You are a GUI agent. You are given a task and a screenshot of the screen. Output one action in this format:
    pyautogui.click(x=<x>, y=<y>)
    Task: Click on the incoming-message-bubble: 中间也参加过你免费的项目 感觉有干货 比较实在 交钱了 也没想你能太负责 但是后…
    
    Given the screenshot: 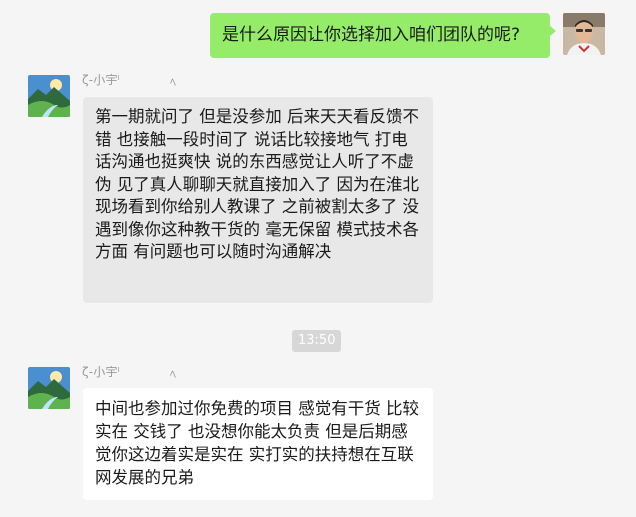 What is the action you would take?
    pyautogui.click(x=258, y=444)
    